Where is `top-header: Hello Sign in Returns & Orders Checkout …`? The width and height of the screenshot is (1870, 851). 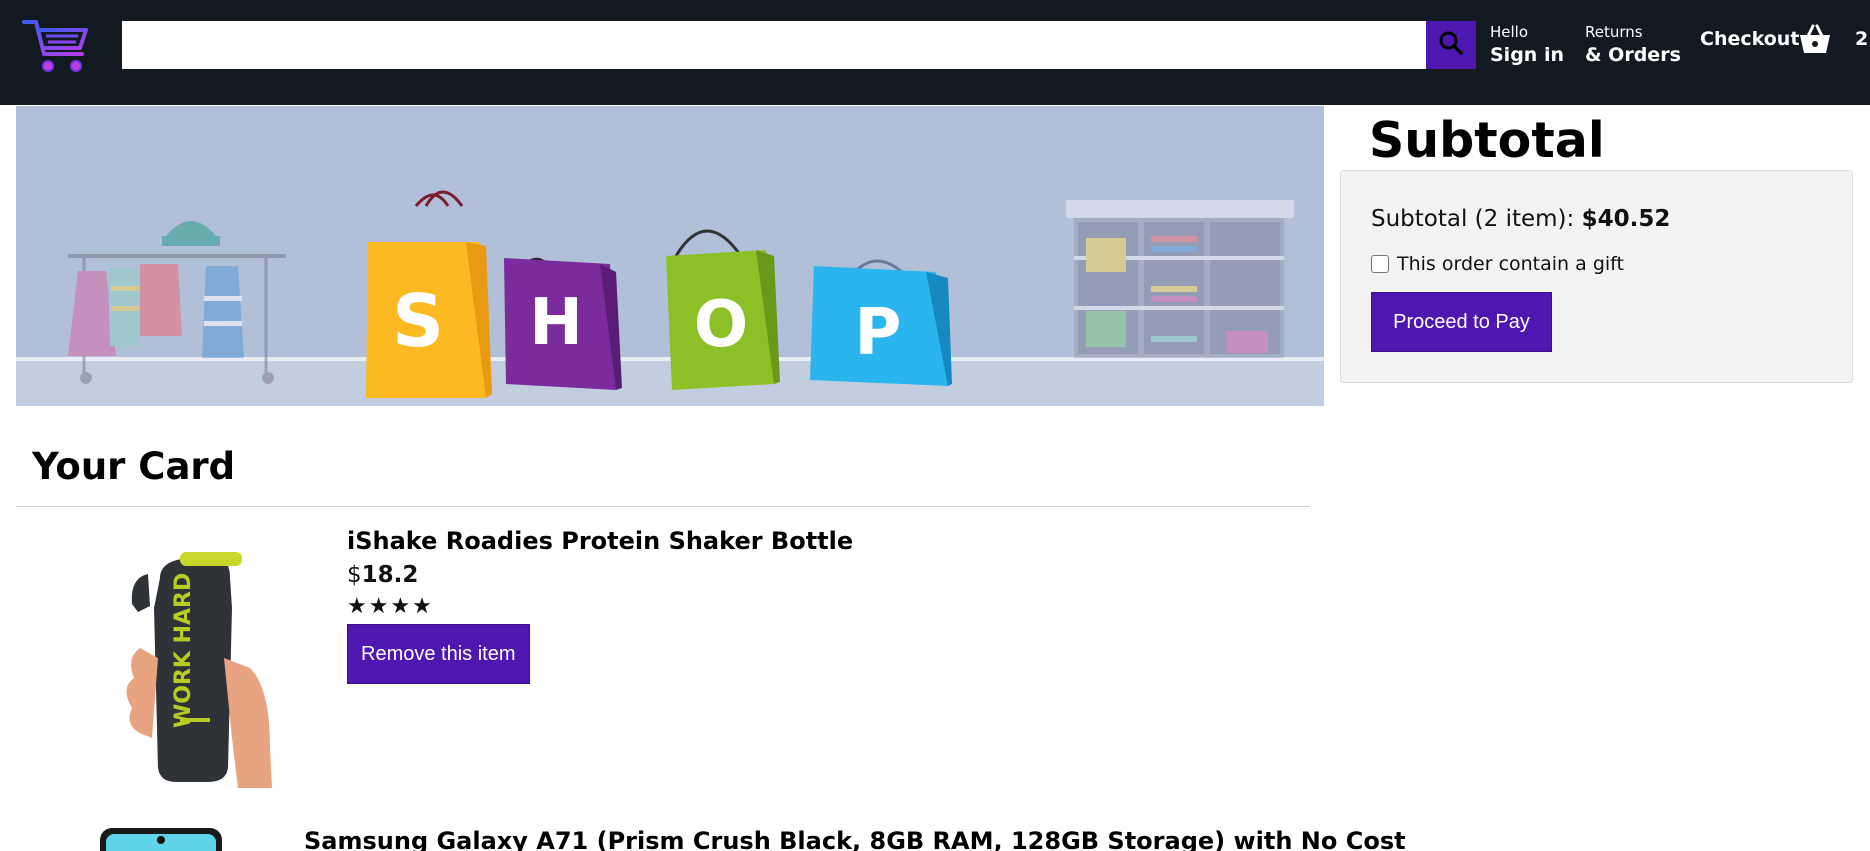 top-header: Hello Sign in Returns & Orders Checkout … is located at coordinates (935, 52).